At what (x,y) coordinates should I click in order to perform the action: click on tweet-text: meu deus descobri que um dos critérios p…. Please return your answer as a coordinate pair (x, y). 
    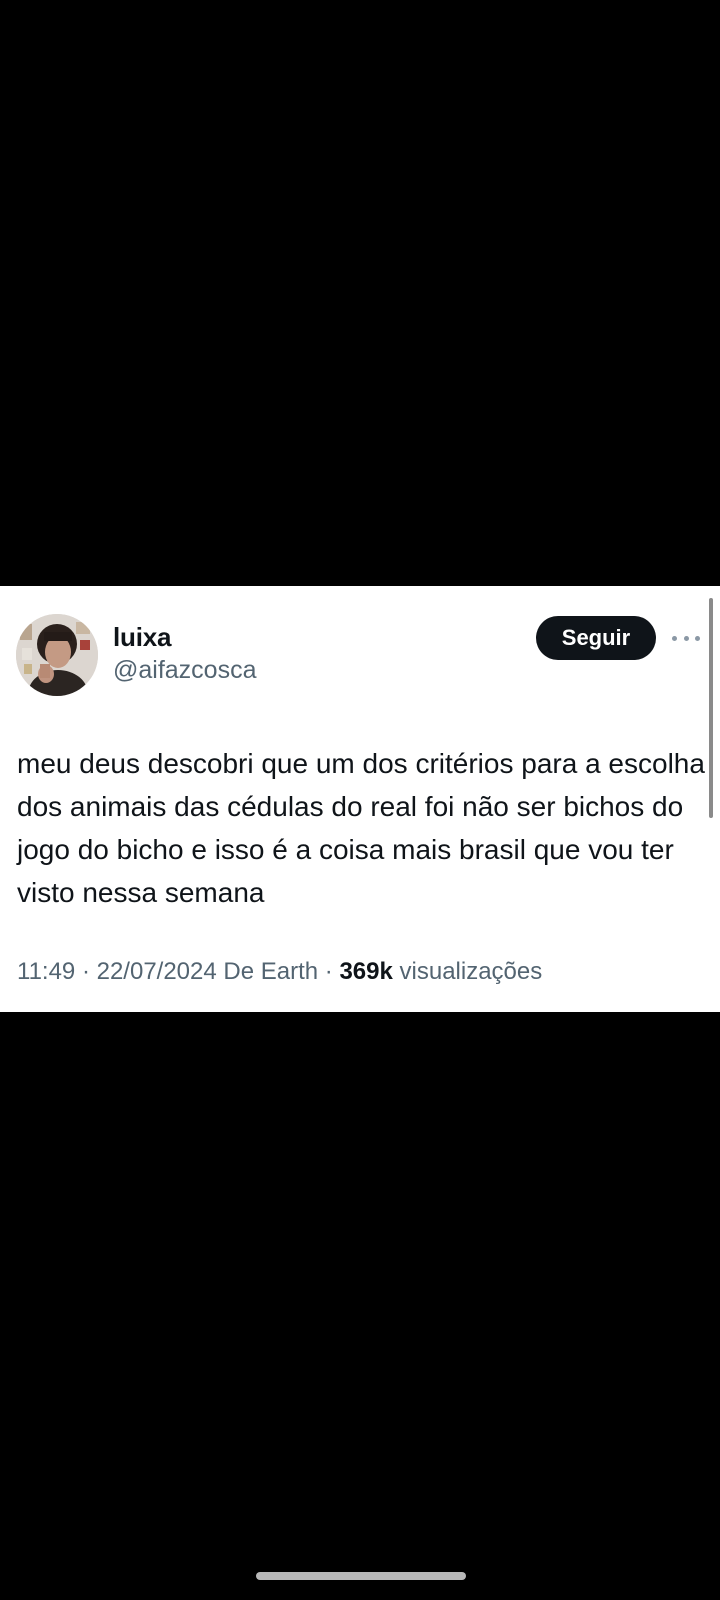
    Looking at the image, I should click on (361, 828).